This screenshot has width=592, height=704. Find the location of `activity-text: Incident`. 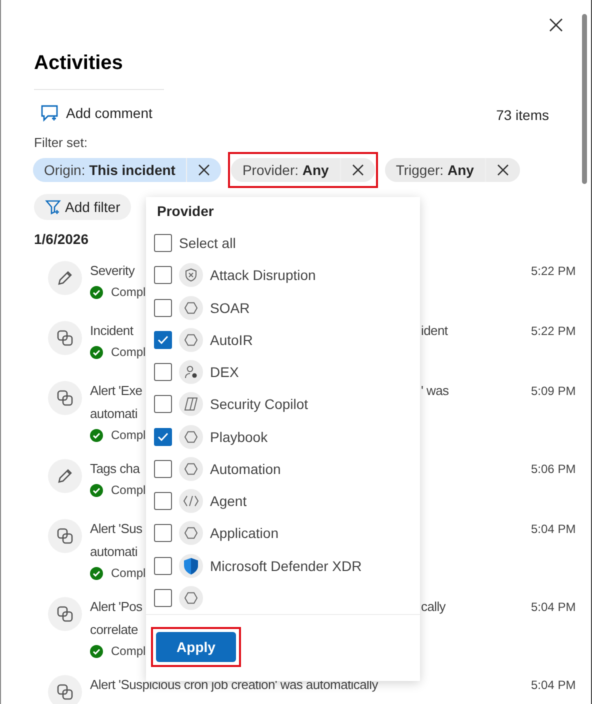

activity-text: Incident is located at coordinates (112, 331).